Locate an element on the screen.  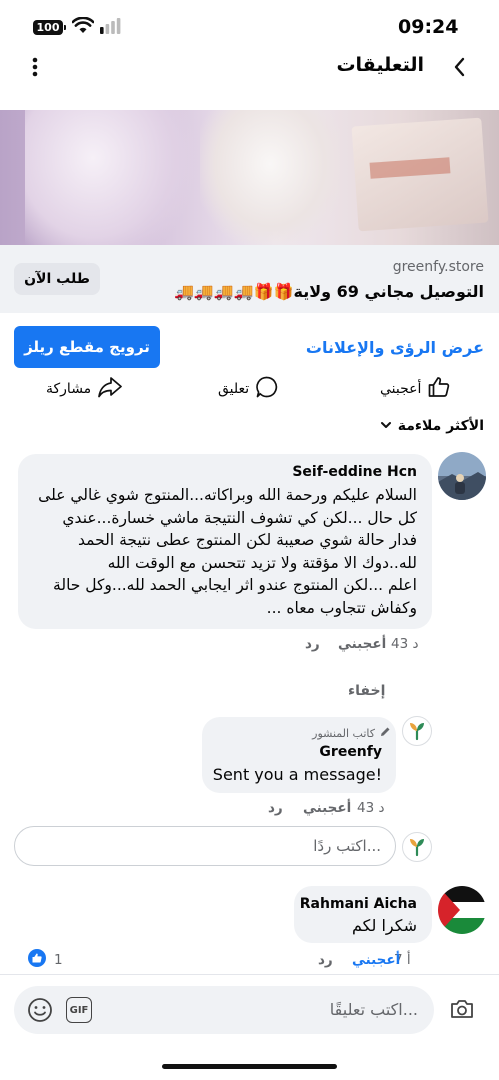
home-indicator is located at coordinates (249, 1066).